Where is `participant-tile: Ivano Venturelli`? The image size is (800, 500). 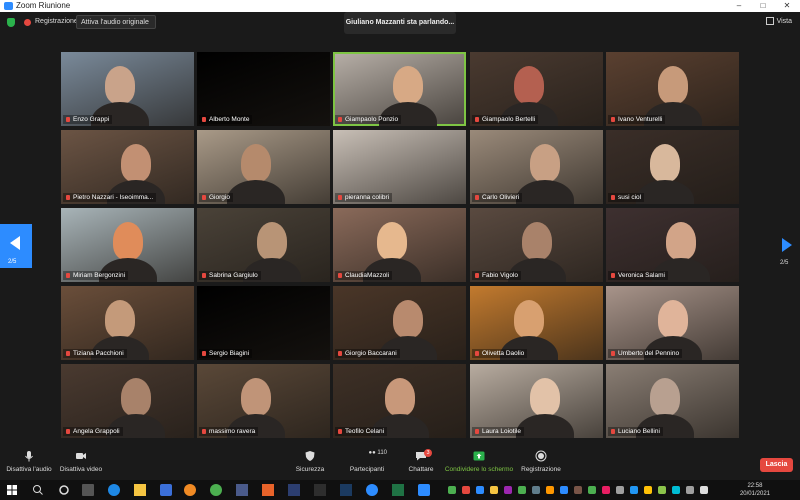
participant-tile: Ivano Venturelli is located at coordinates (672, 89).